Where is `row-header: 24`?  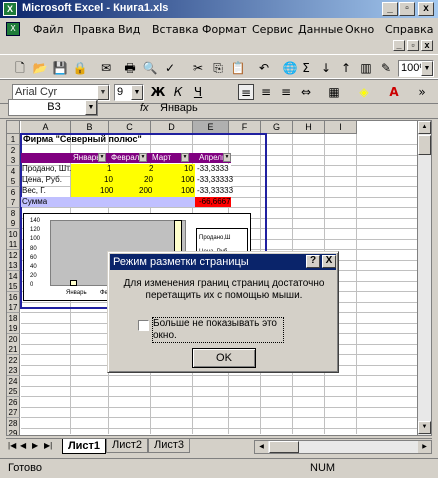 row-header: 24 is located at coordinates (13, 381).